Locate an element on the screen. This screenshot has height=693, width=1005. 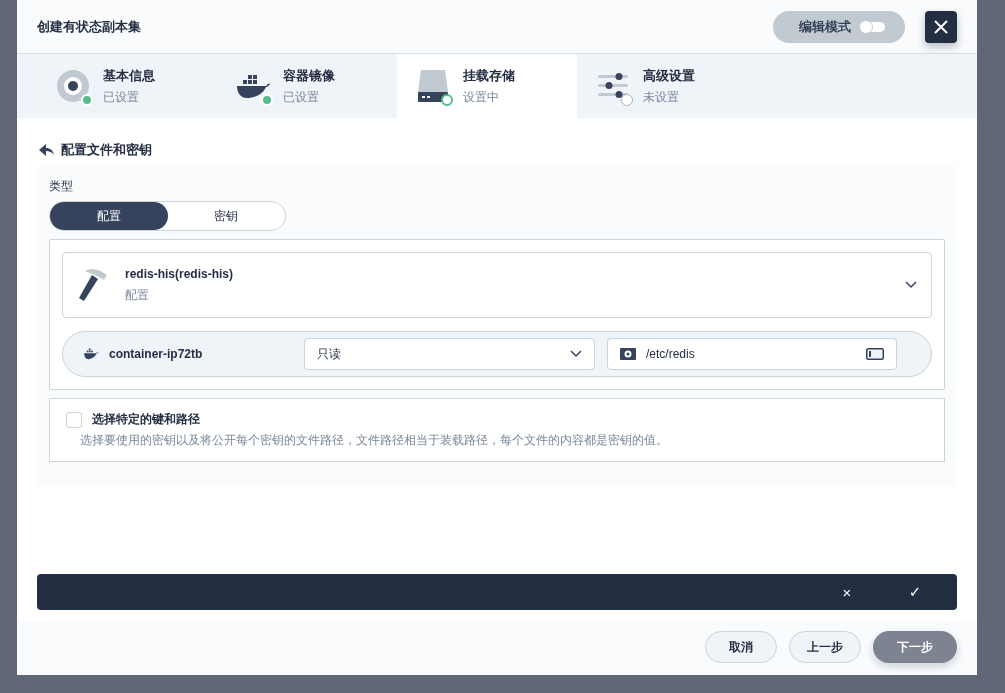
checkbox-description: 选择要使用的密钥以及将公开每个密钥的文件路径，文件路径相当于装载路径，每个文件的内容都是密钥的值。 is located at coordinates (374, 440).